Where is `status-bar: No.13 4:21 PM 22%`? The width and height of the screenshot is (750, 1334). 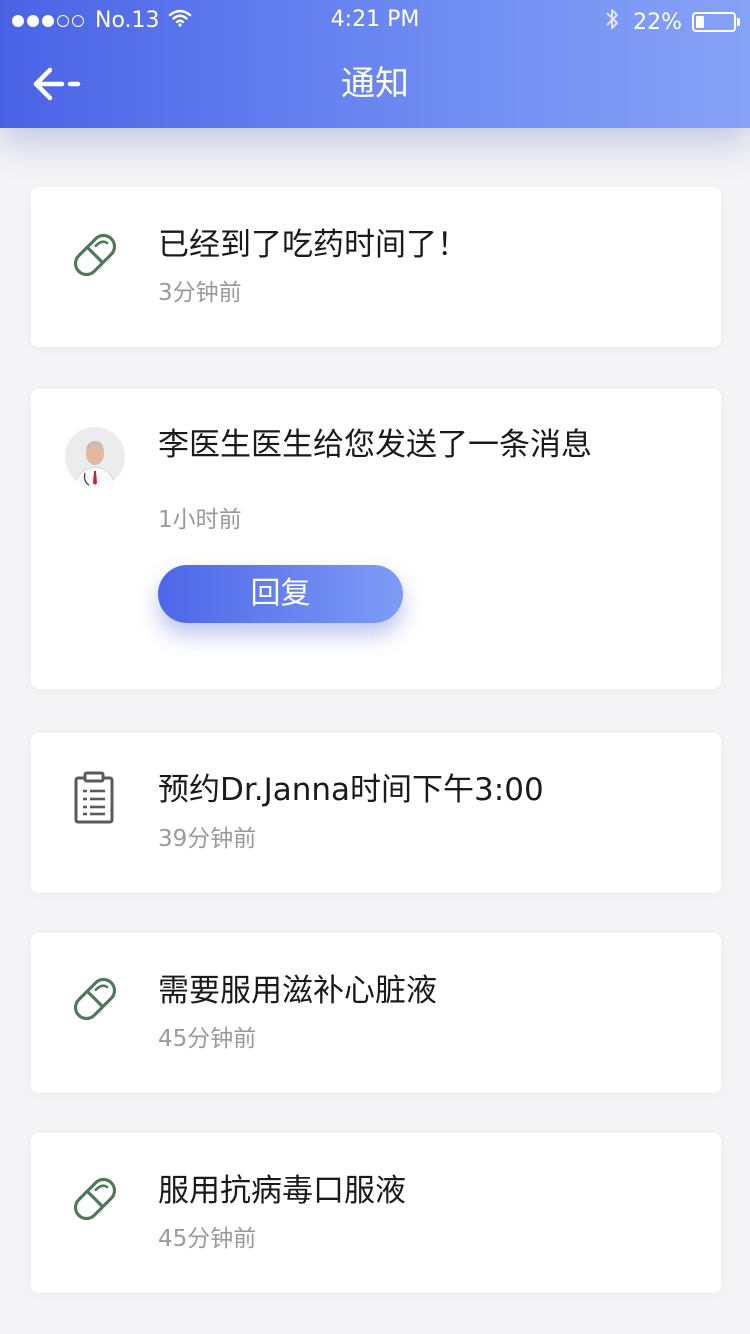 status-bar: No.13 4:21 PM 22% is located at coordinates (375, 20).